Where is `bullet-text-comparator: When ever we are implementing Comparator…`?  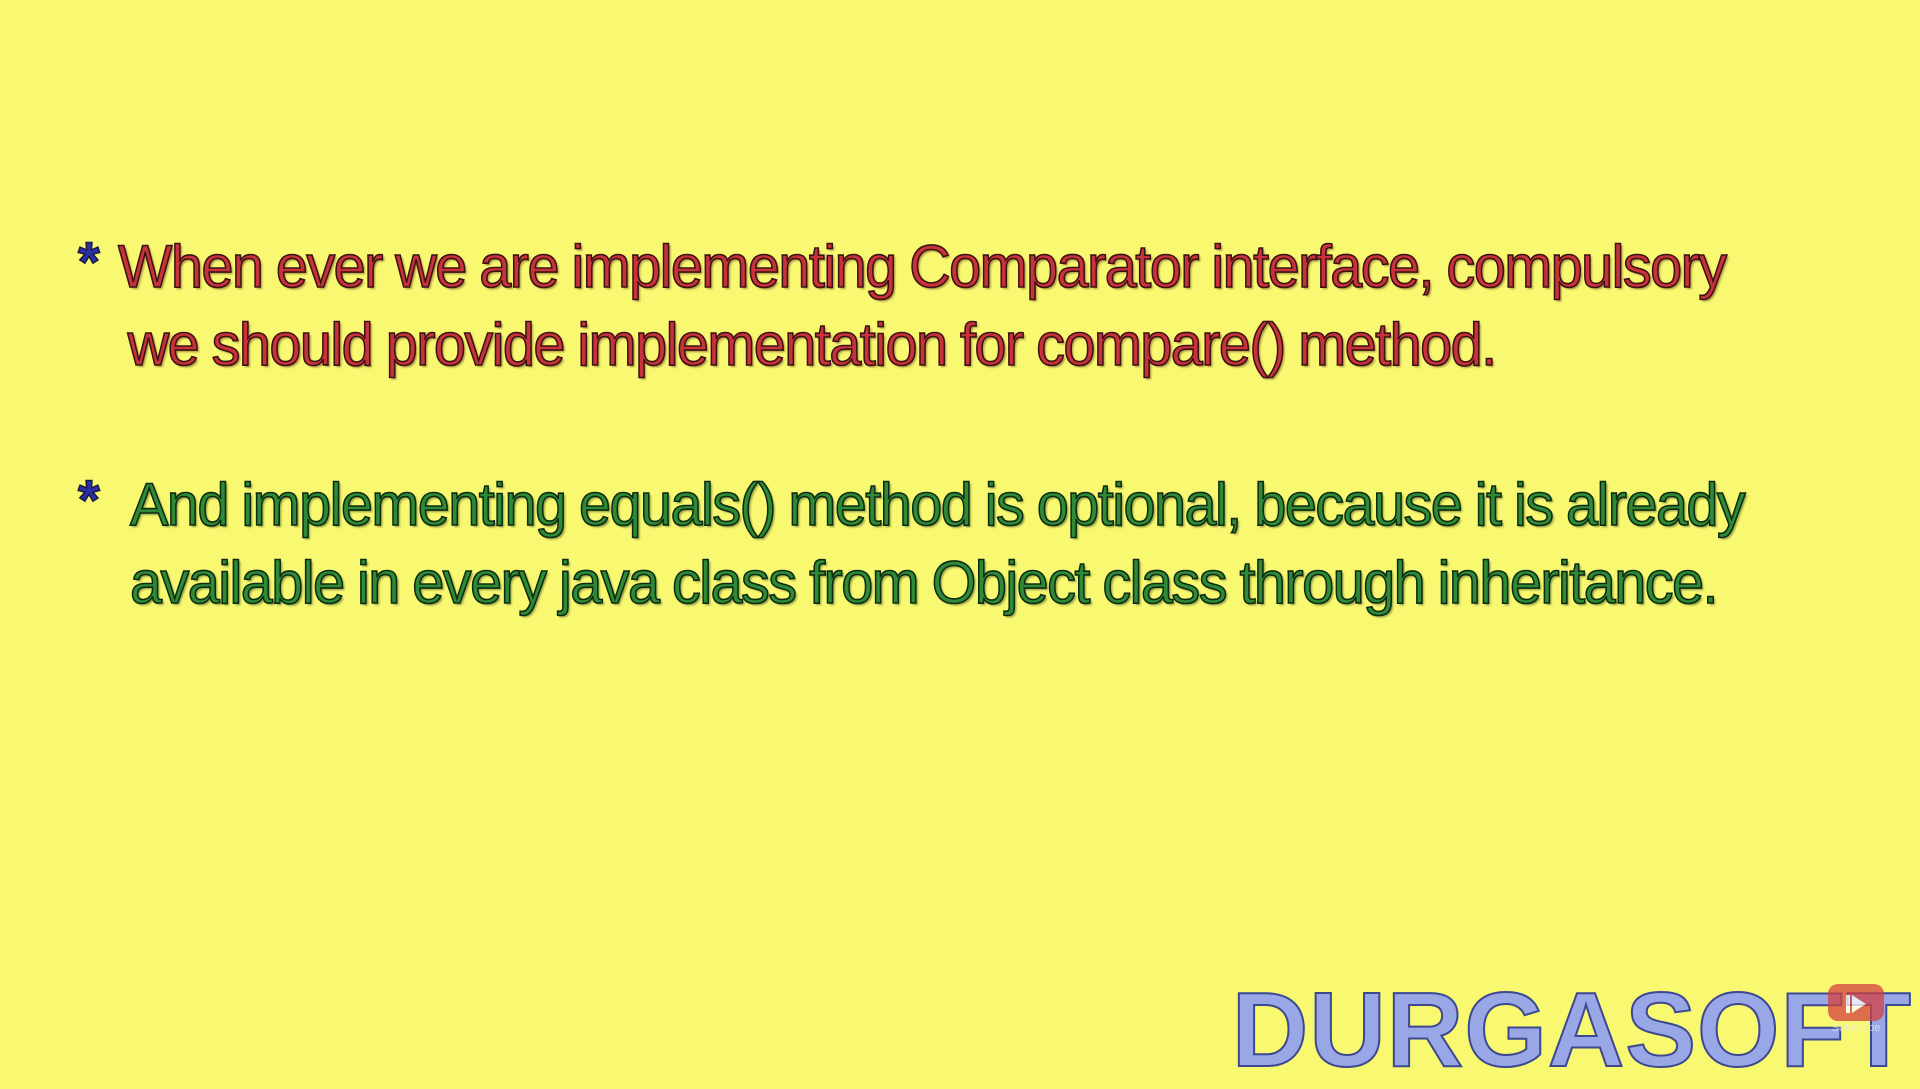
bullet-text-comparator: When ever we are implementing Comparator… is located at coordinates (922, 306).